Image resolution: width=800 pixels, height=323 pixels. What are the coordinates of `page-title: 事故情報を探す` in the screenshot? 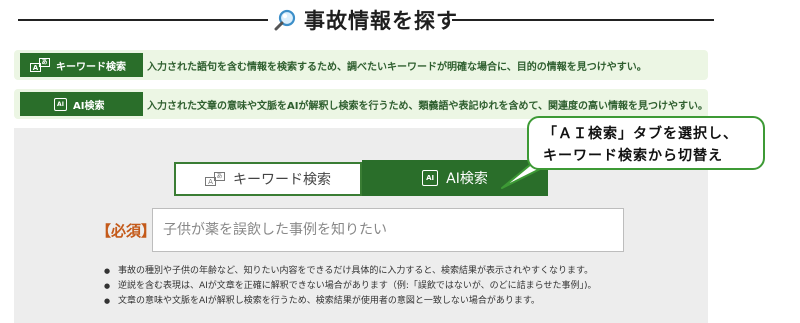 It's located at (381, 21).